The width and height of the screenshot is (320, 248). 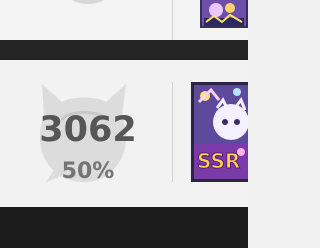 I want to click on percent-value: 50%, so click(x=88, y=171).